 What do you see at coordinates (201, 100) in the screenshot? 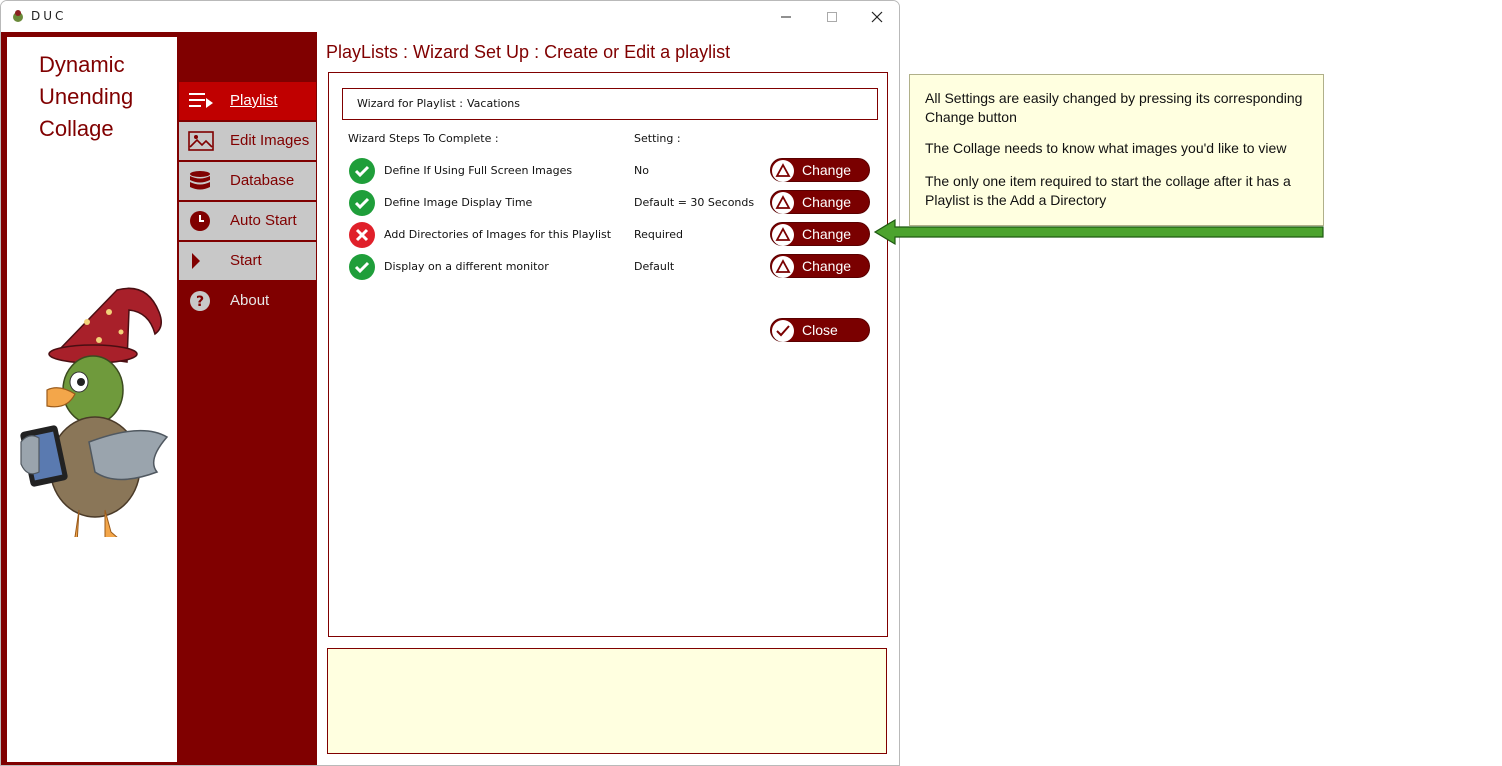
I see `playlist-icon` at bounding box center [201, 100].